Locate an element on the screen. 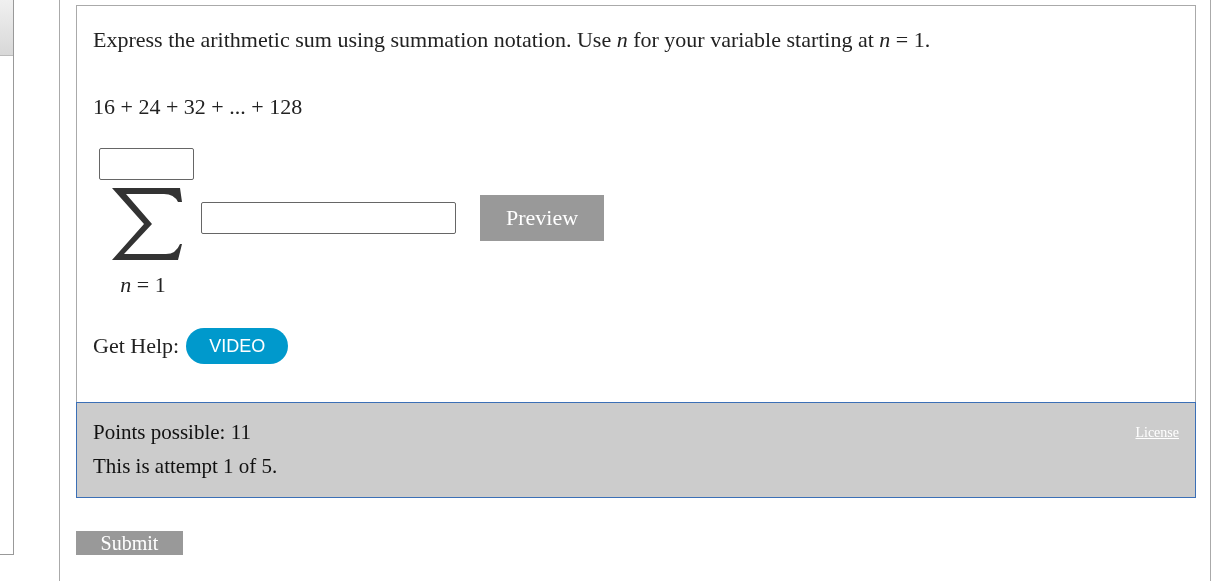  preview-button: Preview is located at coordinates (542, 218).